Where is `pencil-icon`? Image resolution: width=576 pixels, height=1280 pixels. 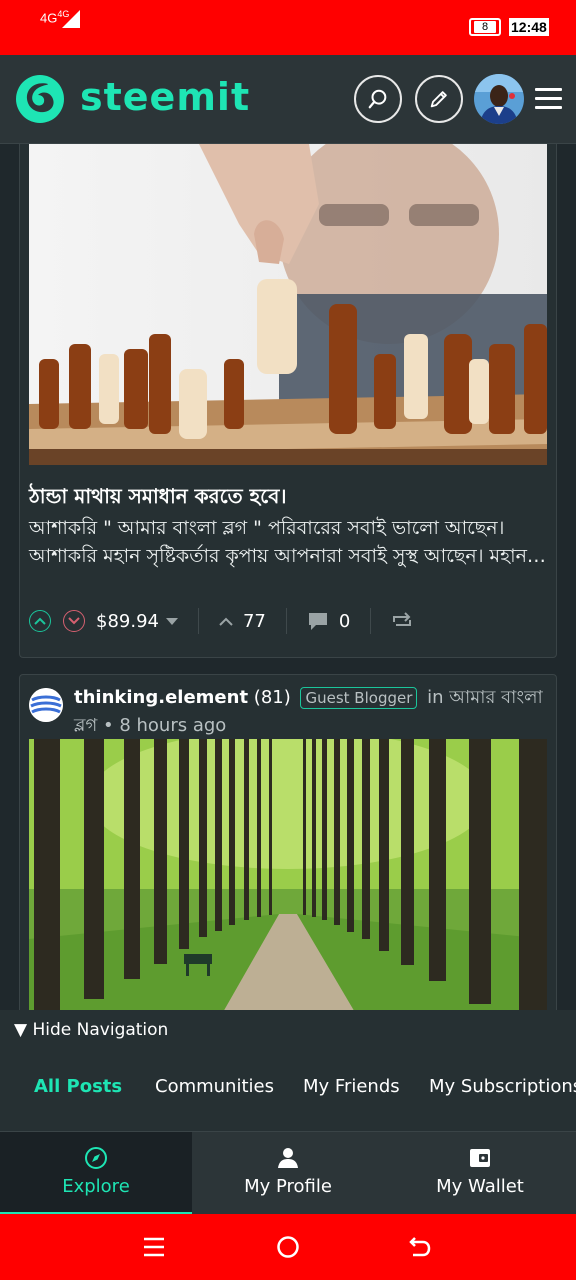
pencil-icon is located at coordinates (438, 99).